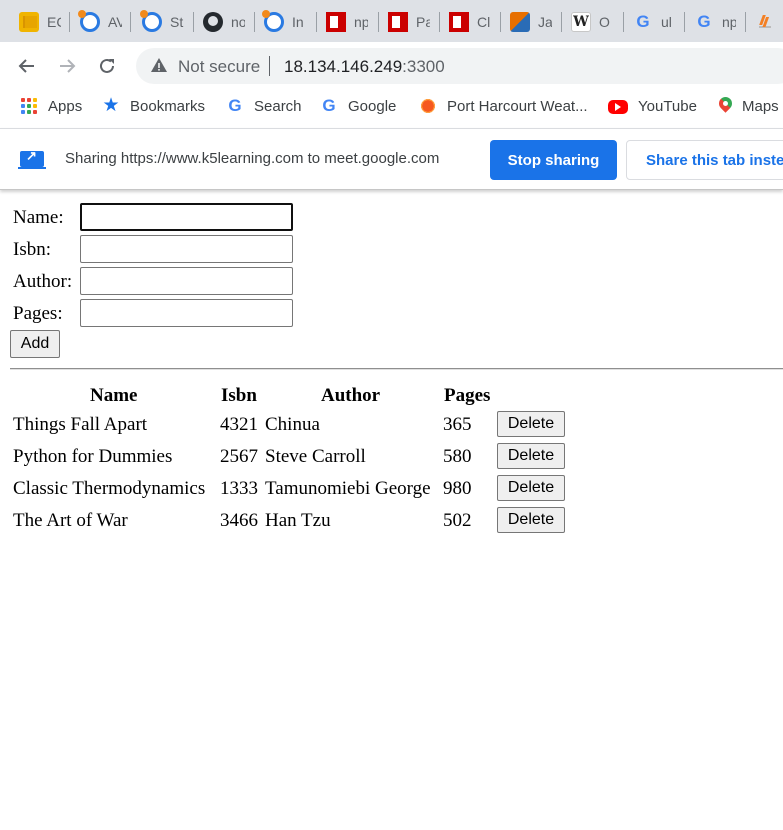 Image resolution: width=783 pixels, height=830 pixels. What do you see at coordinates (70, 520) in the screenshot?
I see `book-name-cell: The Art of War` at bounding box center [70, 520].